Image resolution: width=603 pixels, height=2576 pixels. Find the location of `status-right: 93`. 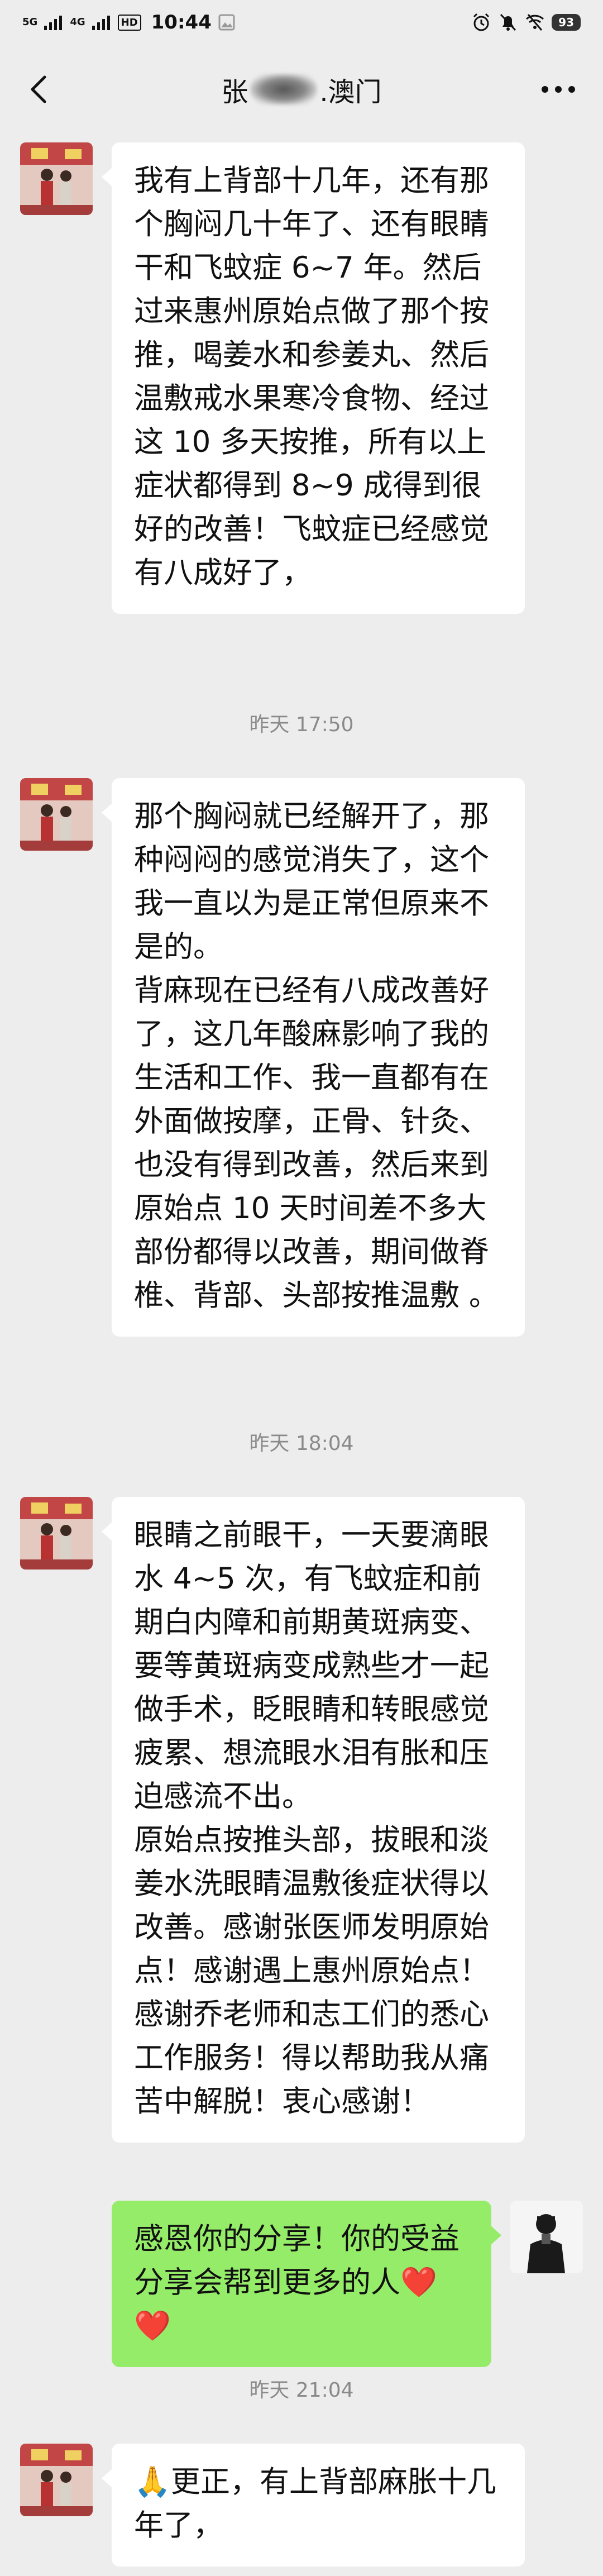

status-right: 93 is located at coordinates (526, 22).